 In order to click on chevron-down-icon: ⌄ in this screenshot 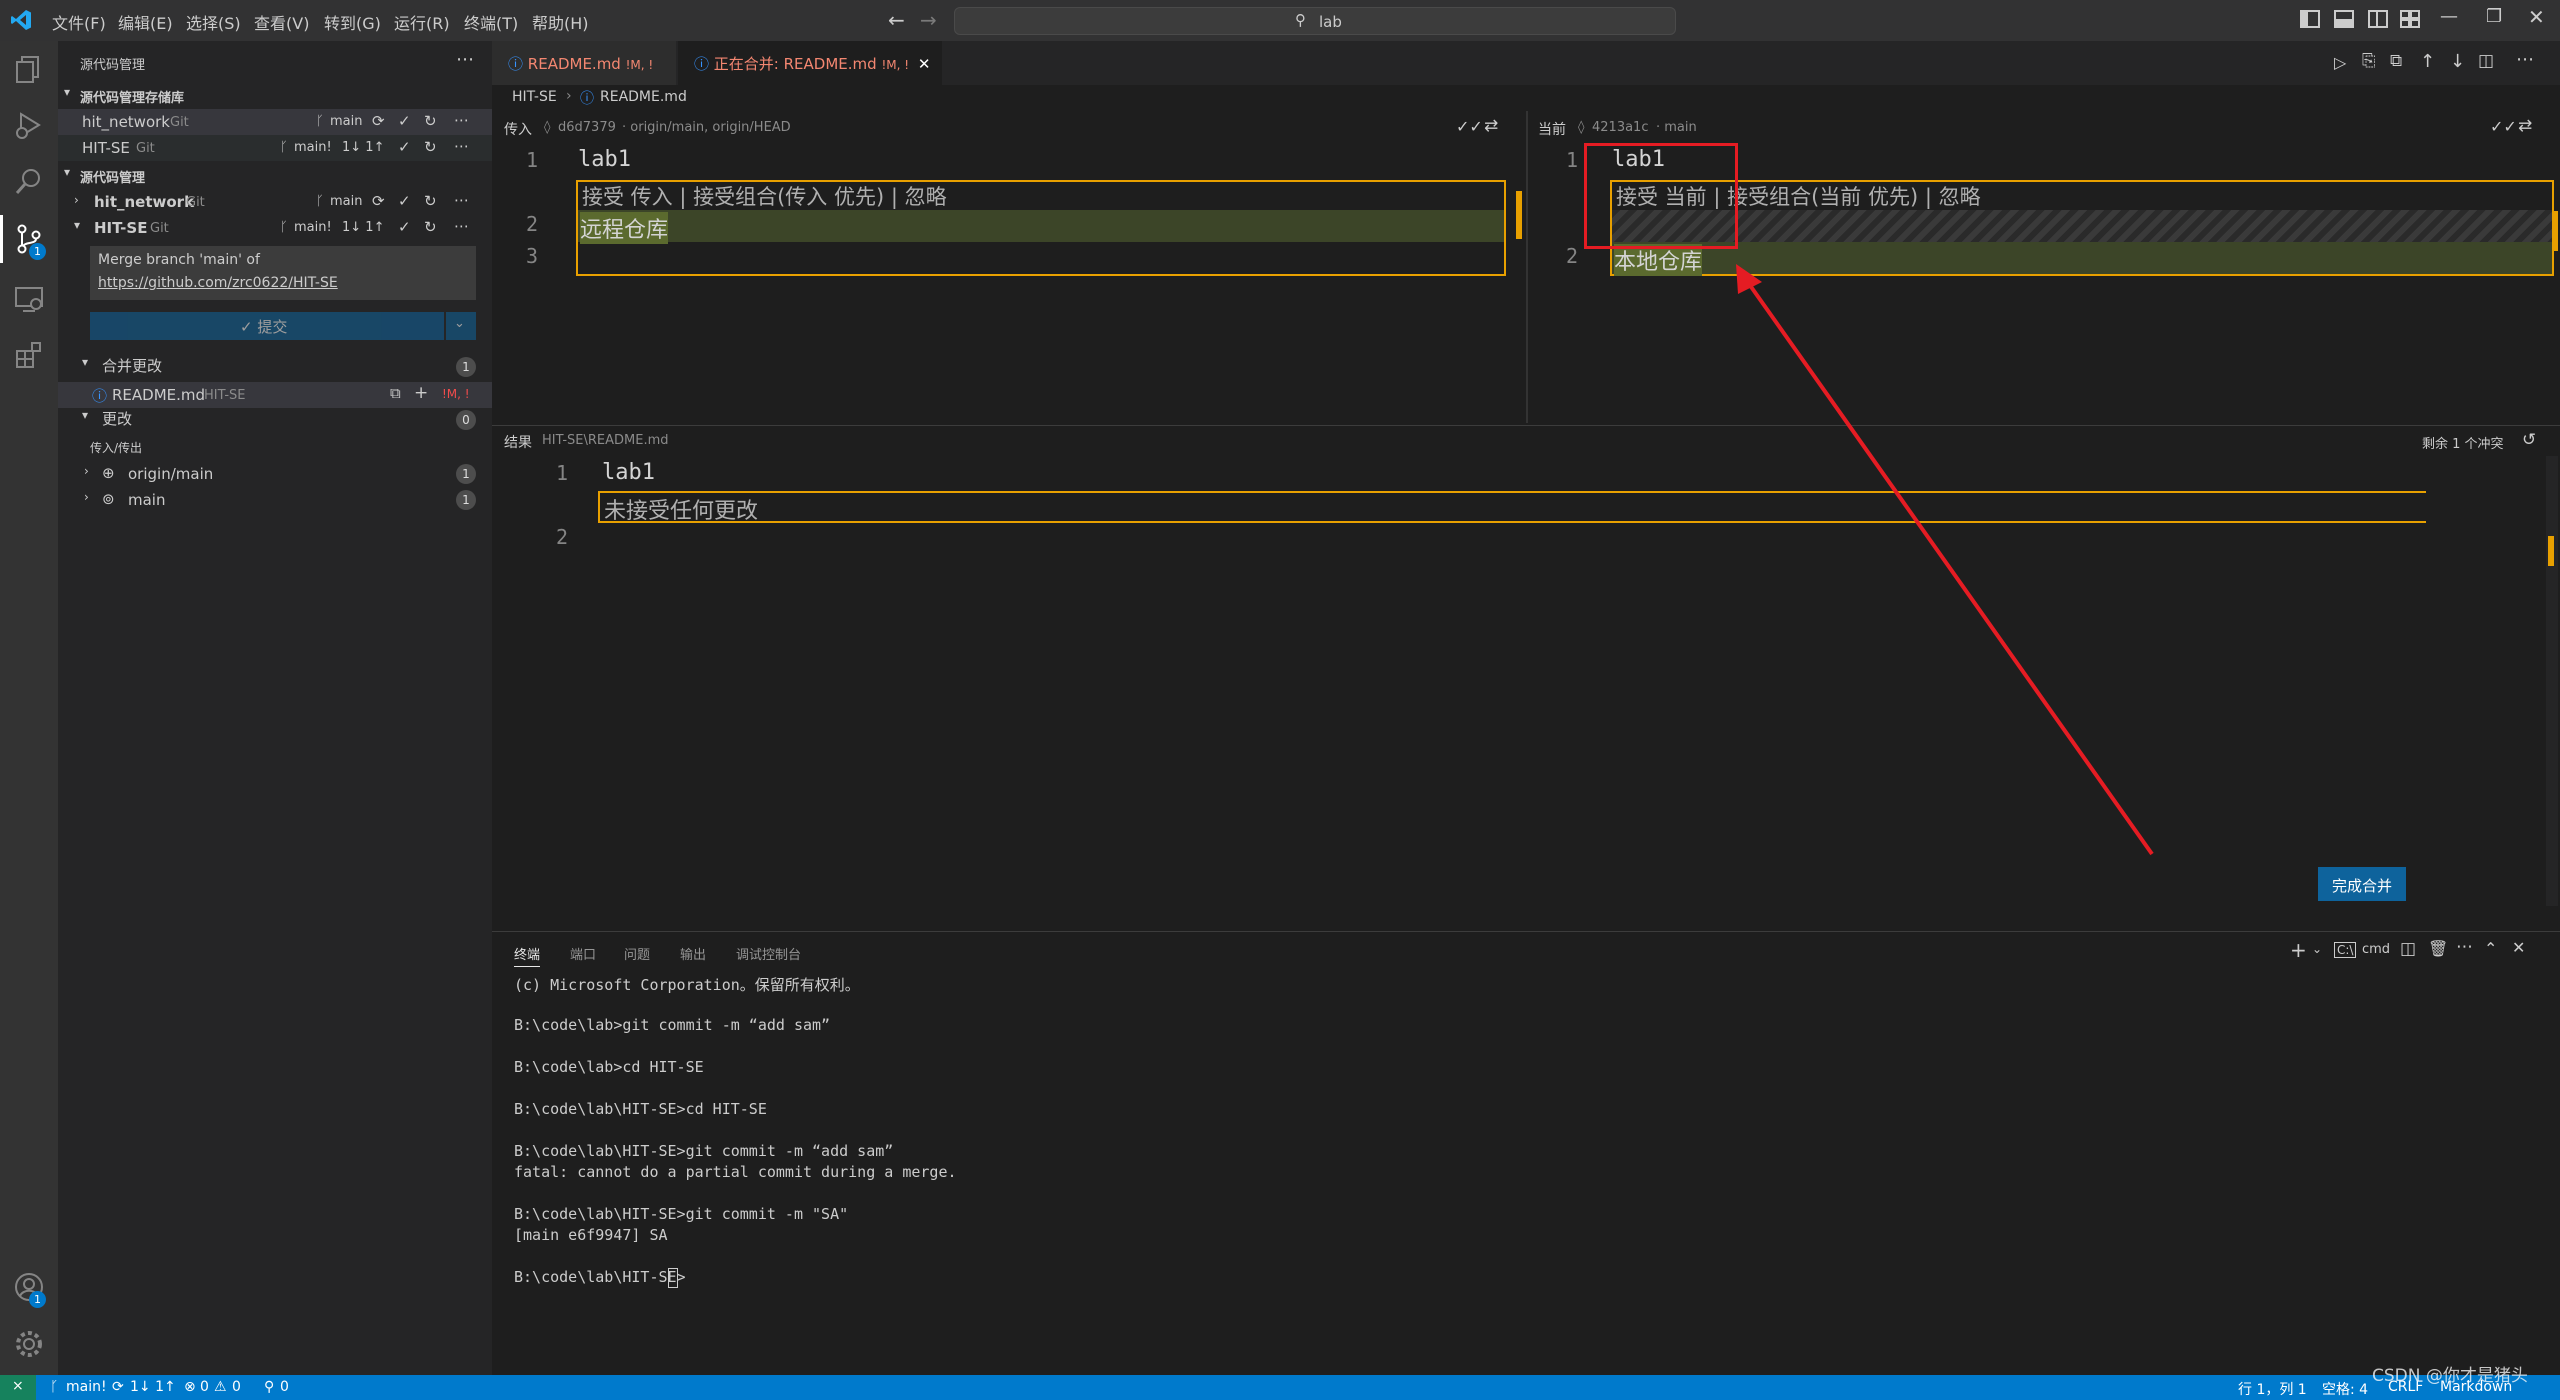, I will do `click(2317, 949)`.